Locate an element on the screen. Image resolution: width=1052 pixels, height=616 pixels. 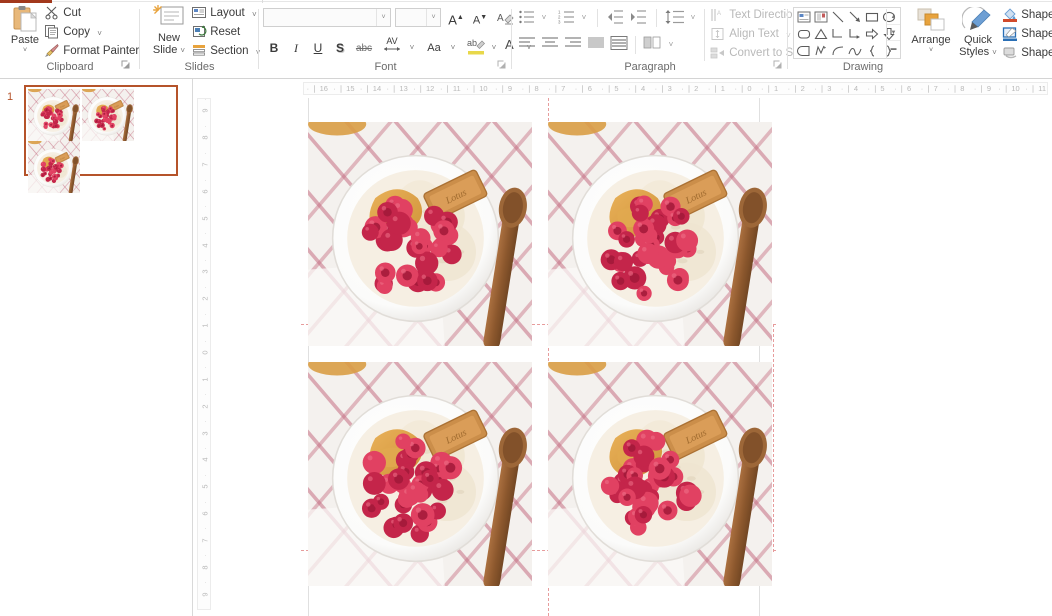
copy-label: Copy is located at coordinates (77, 32).